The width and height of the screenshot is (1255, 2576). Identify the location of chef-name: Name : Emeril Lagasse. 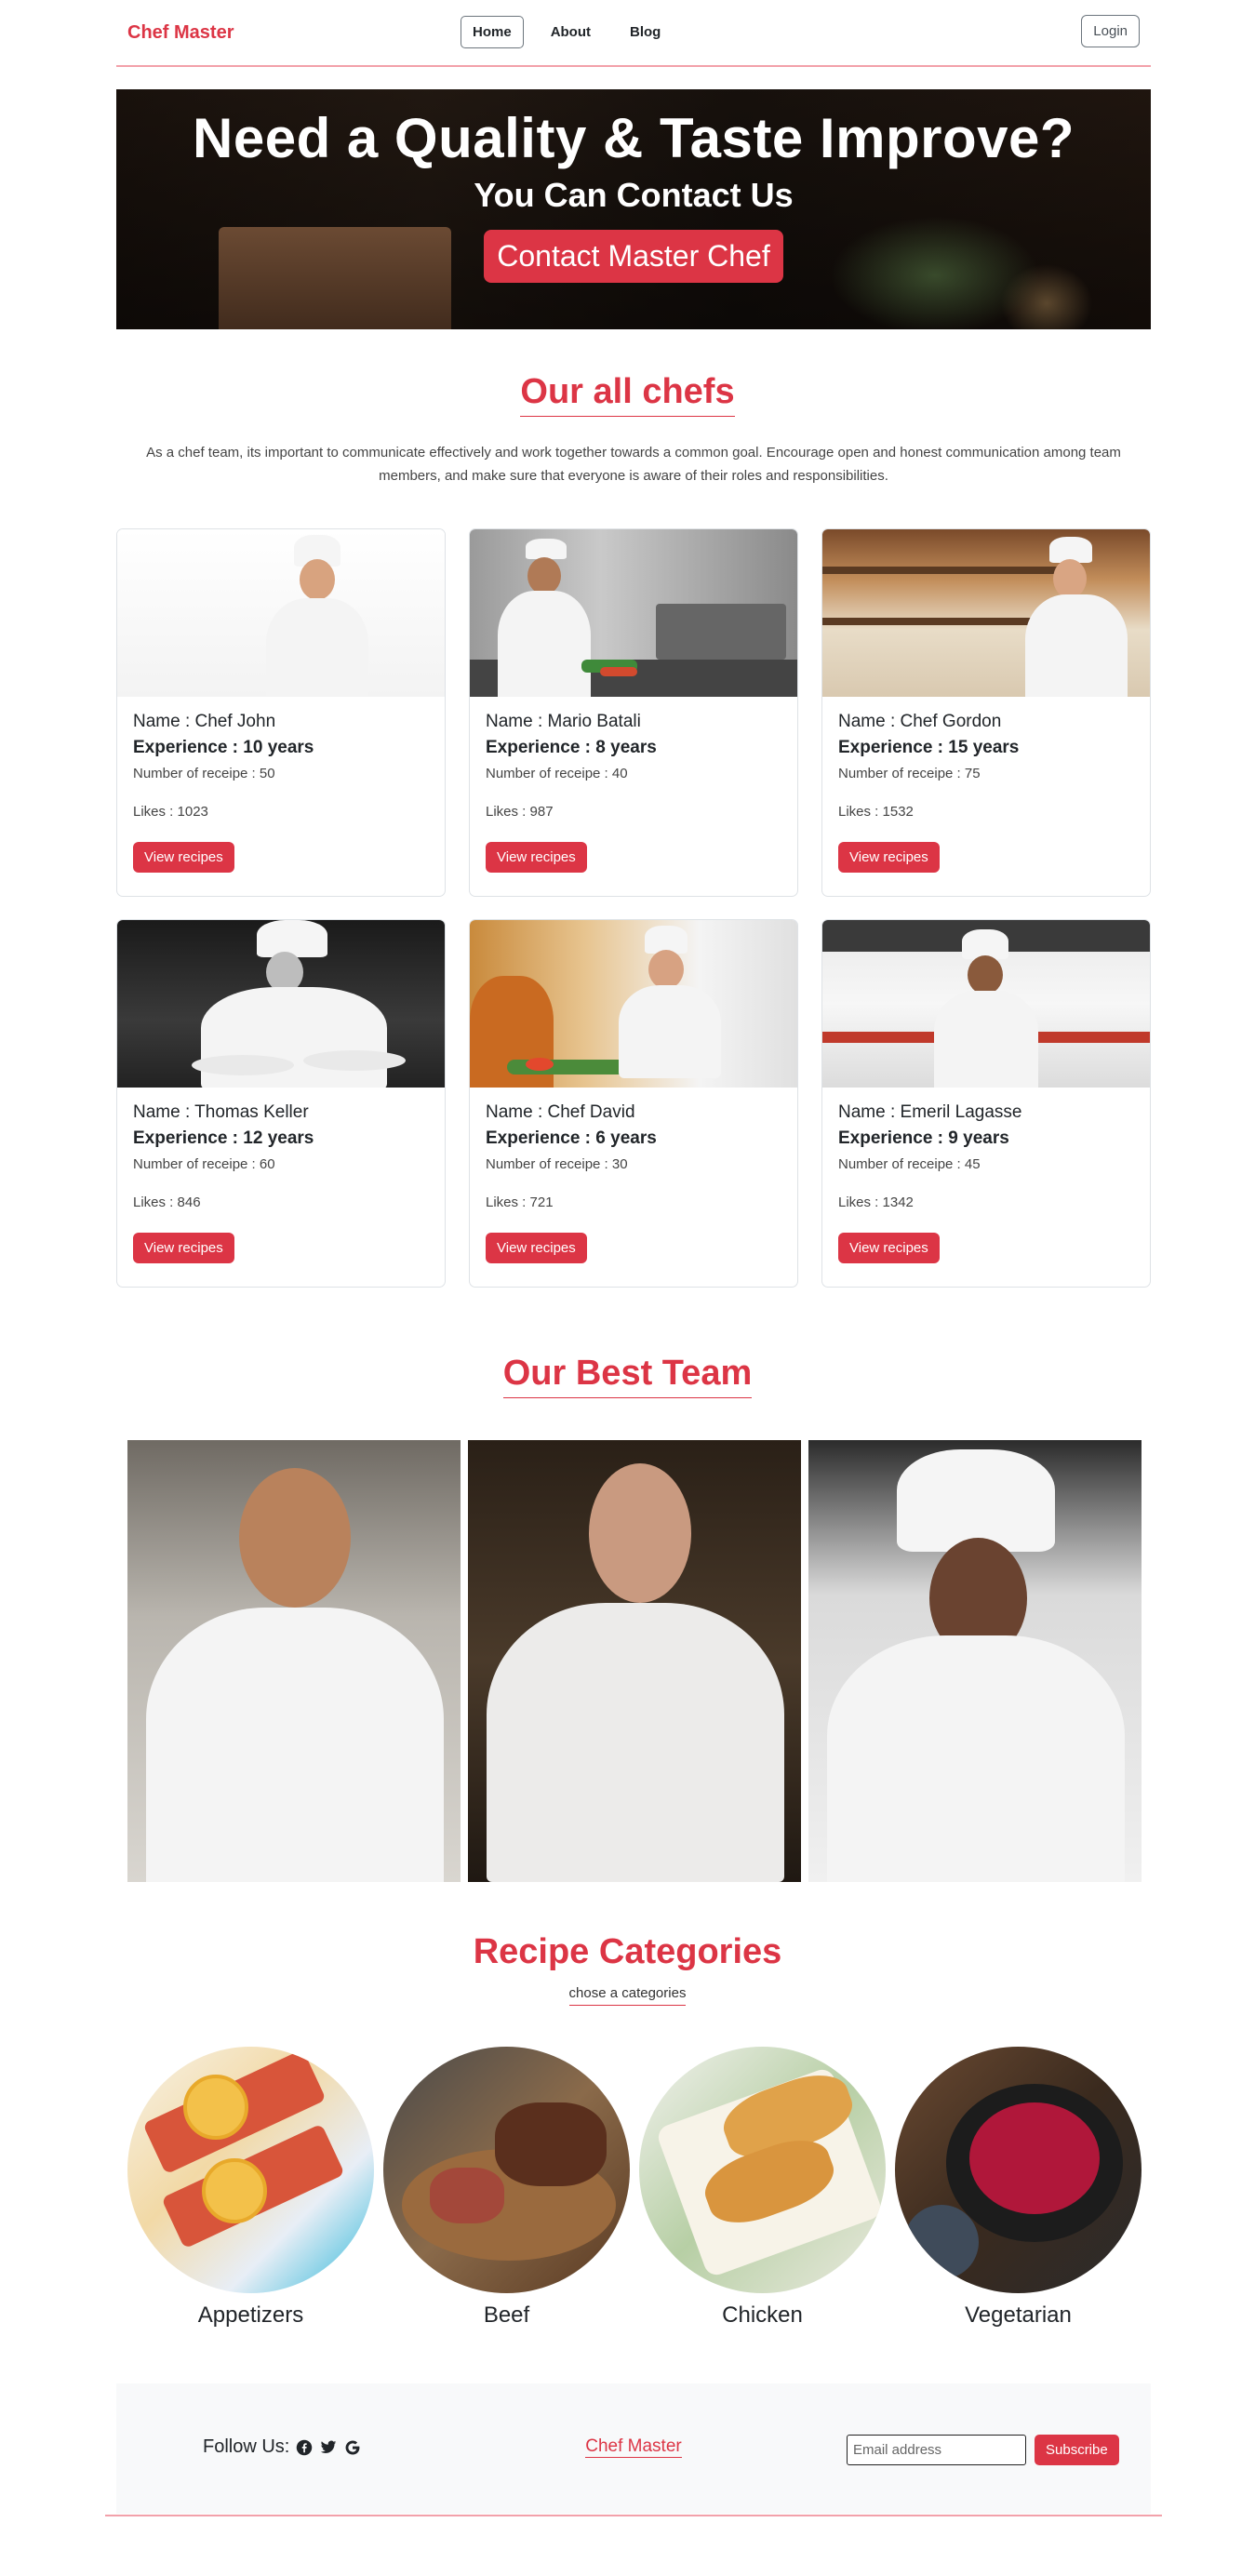
(930, 1112).